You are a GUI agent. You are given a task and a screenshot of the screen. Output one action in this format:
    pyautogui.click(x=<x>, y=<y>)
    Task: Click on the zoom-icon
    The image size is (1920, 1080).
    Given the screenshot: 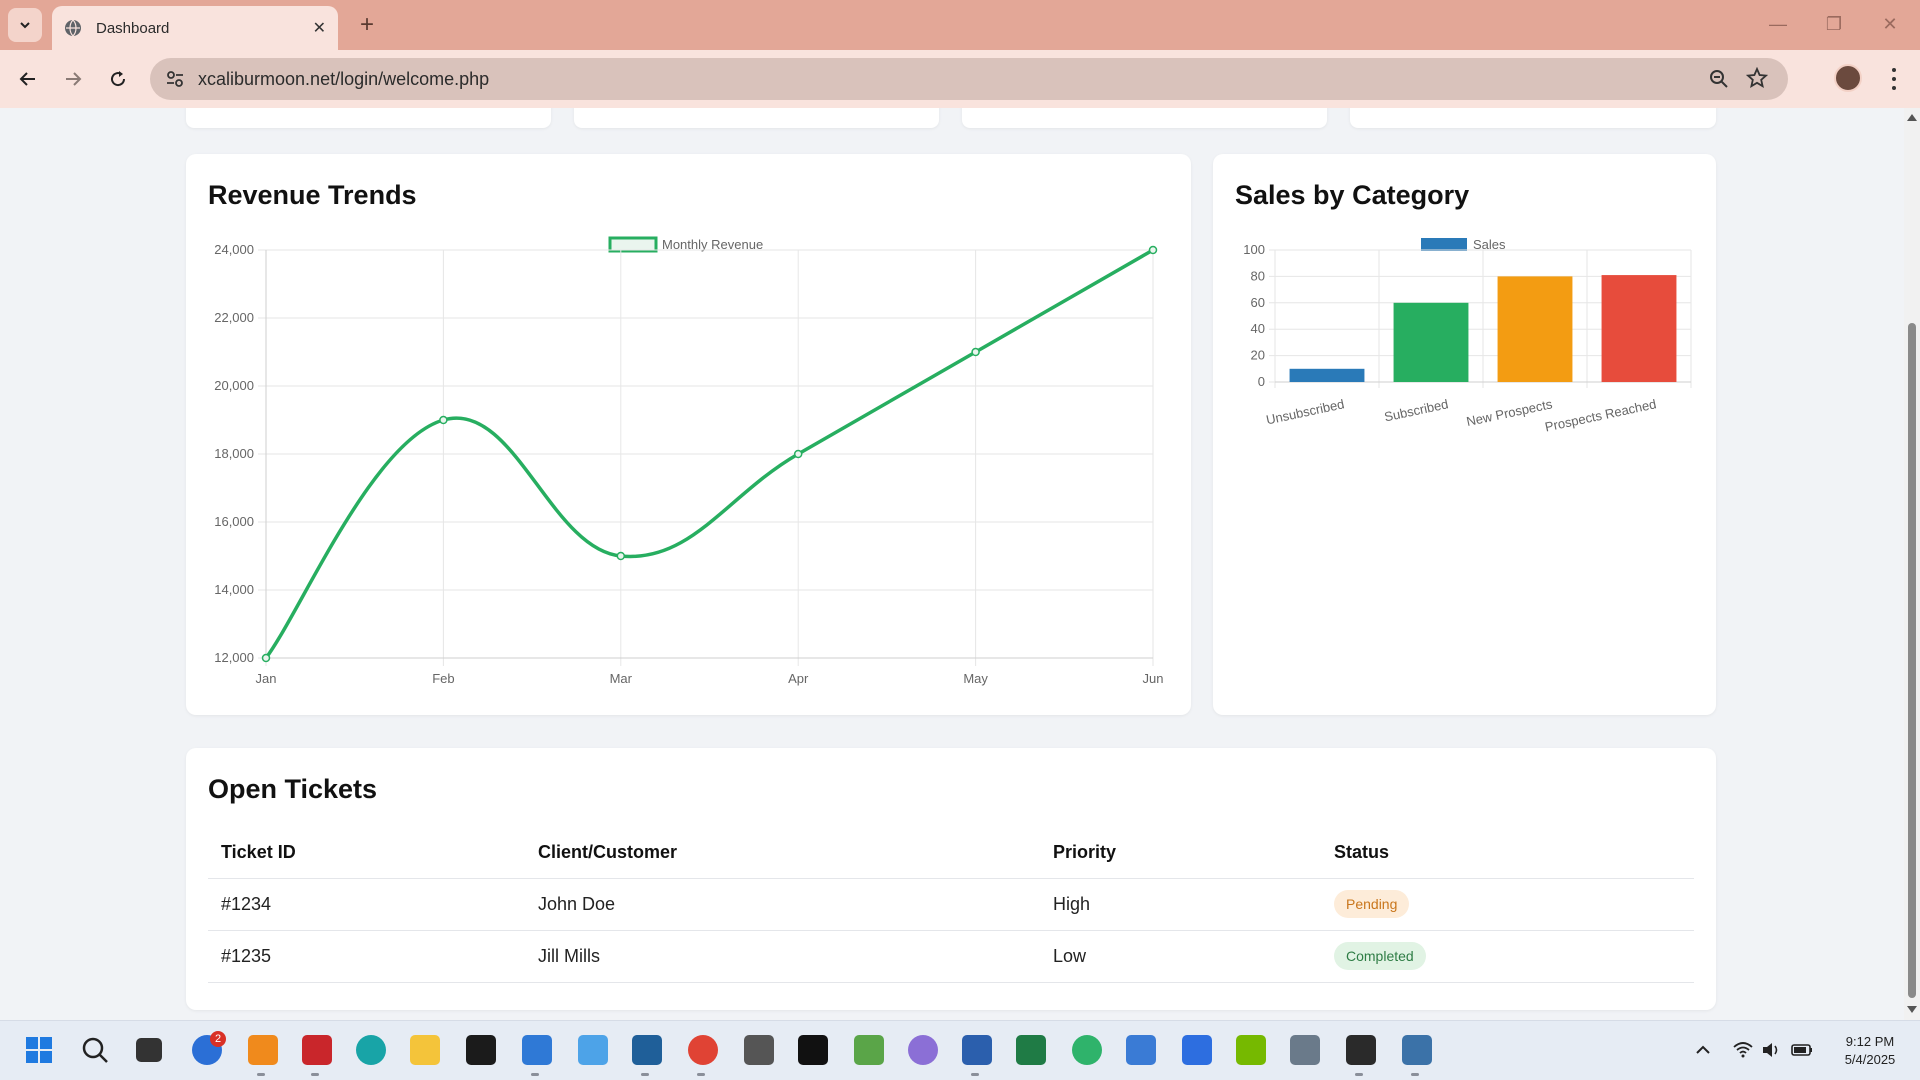 What is the action you would take?
    pyautogui.click(x=1719, y=79)
    